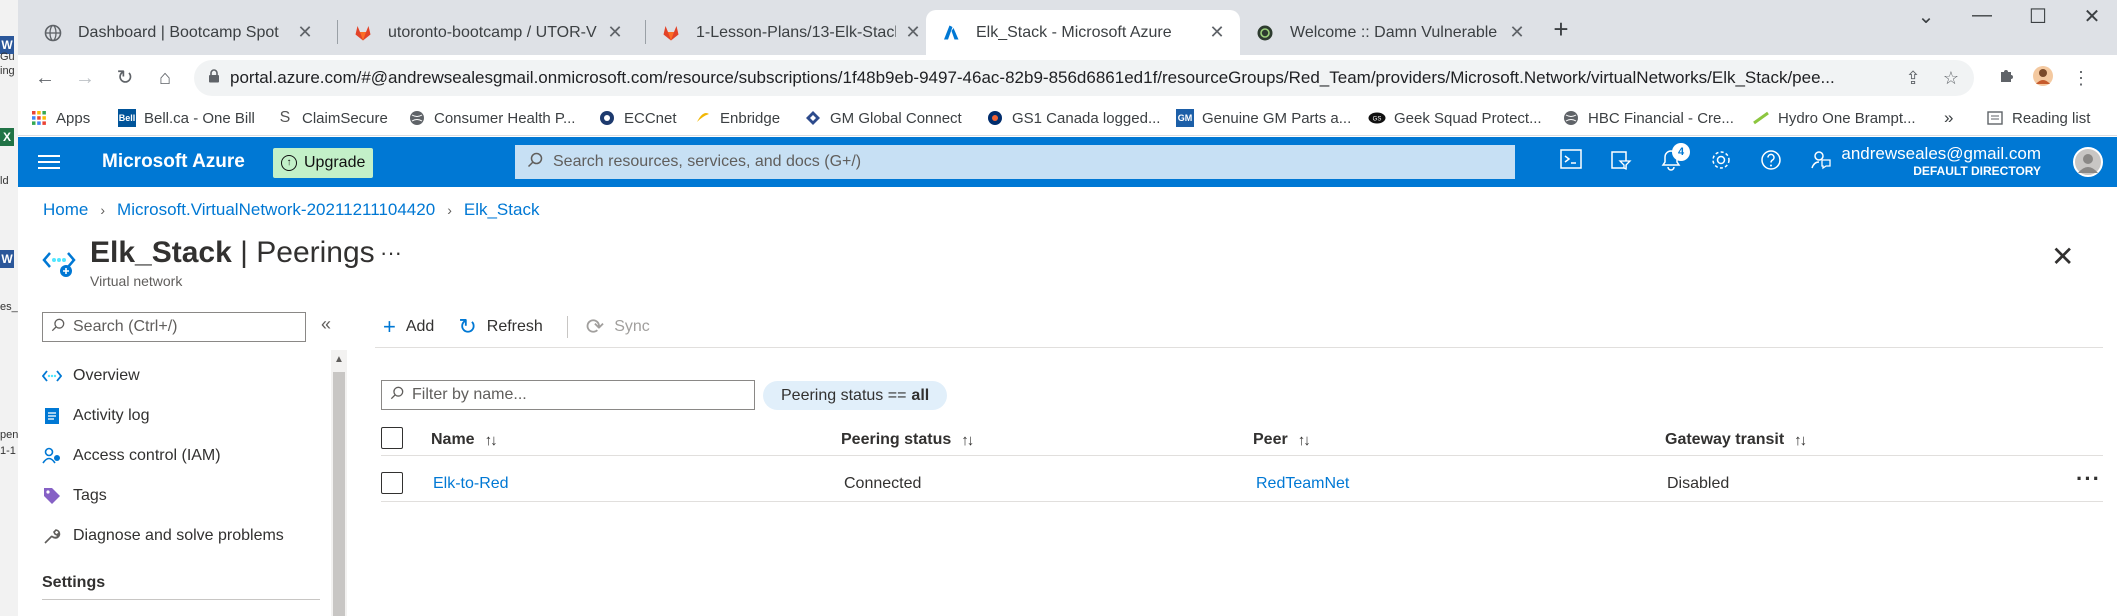  I want to click on select-all-checkbox, so click(392, 438).